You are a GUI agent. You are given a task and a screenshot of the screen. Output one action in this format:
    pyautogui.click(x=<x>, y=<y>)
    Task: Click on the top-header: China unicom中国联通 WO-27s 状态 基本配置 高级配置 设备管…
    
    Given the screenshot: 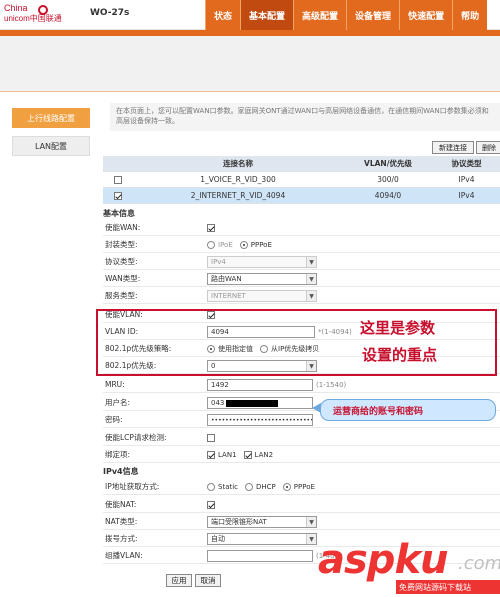 What is the action you would take?
    pyautogui.click(x=250, y=15)
    